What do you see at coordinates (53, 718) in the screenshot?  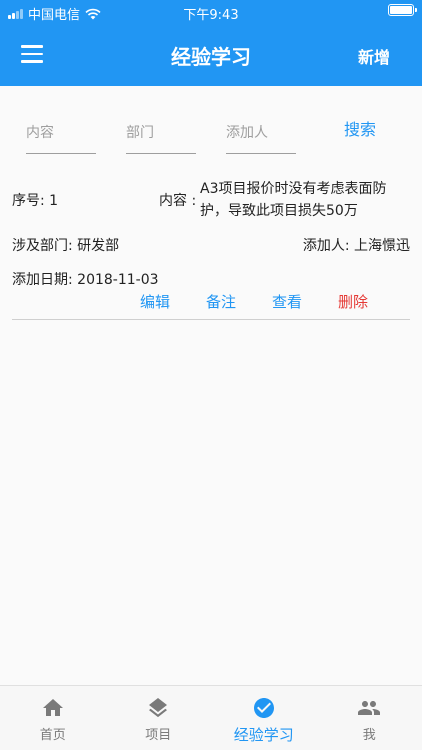 I see `nav-item-home: 首页` at bounding box center [53, 718].